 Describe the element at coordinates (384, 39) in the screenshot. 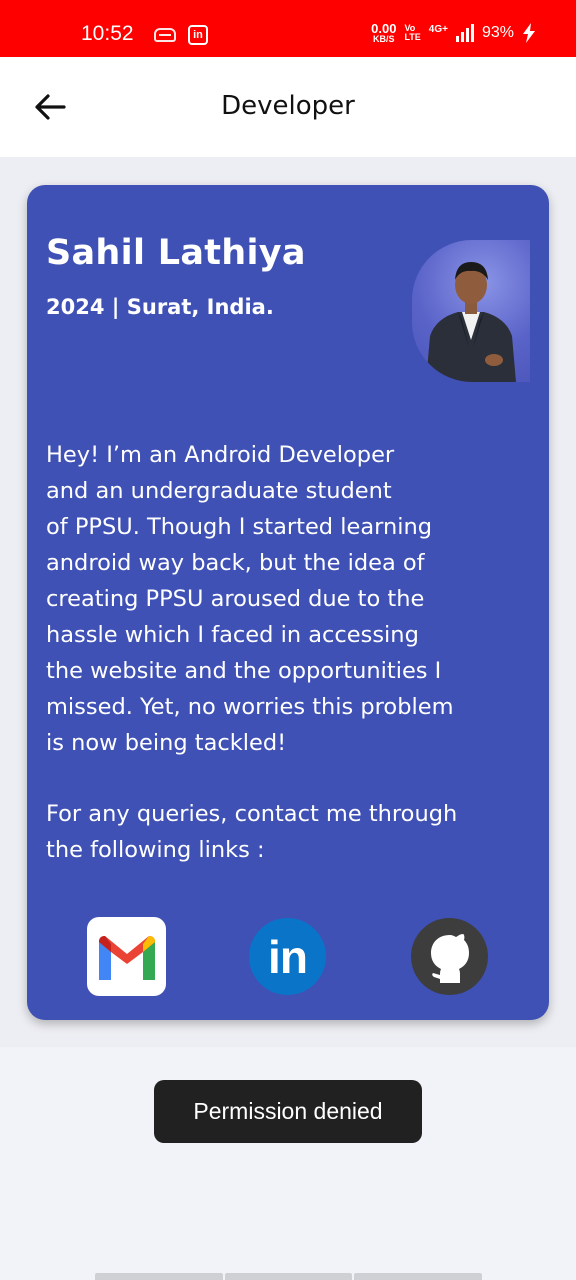

I see `net-speed-unit: KB/S` at that location.